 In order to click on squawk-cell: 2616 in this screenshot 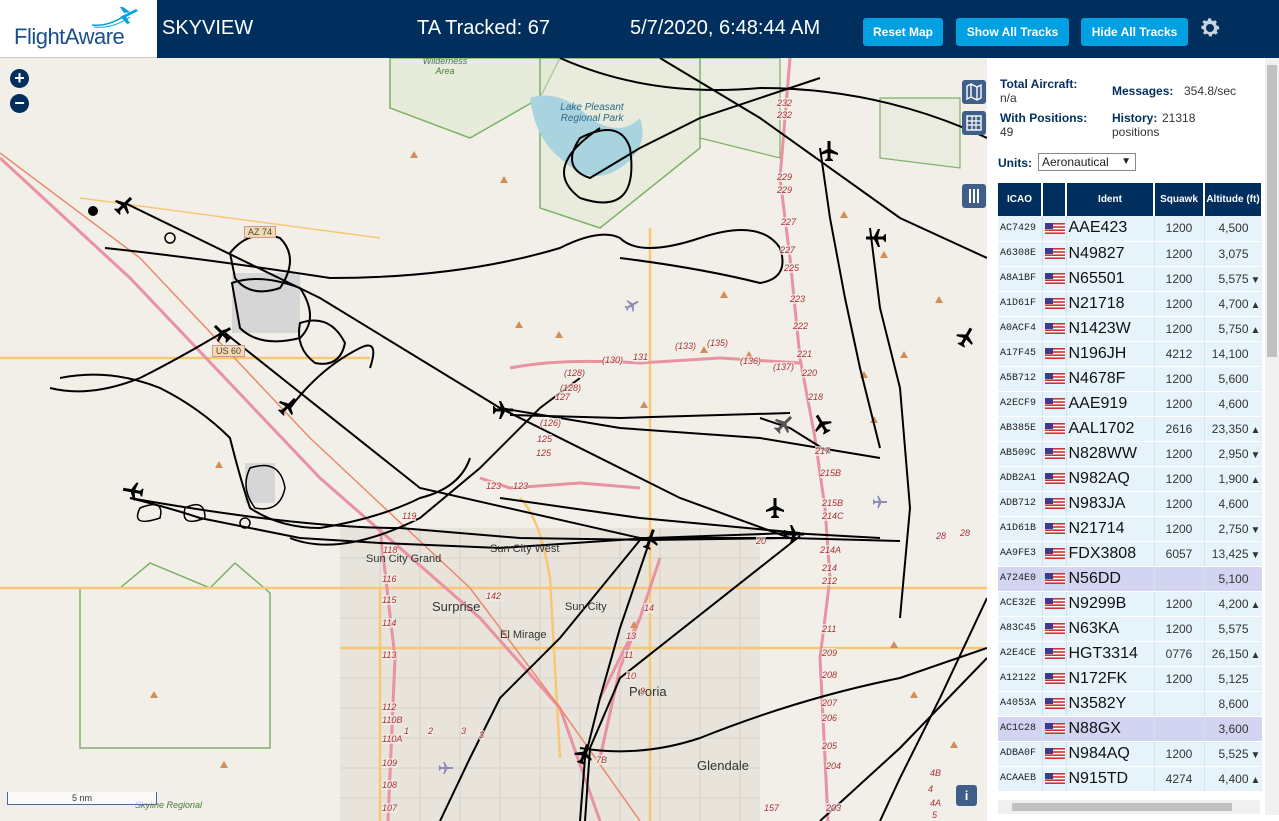, I will do `click(1179, 429)`.